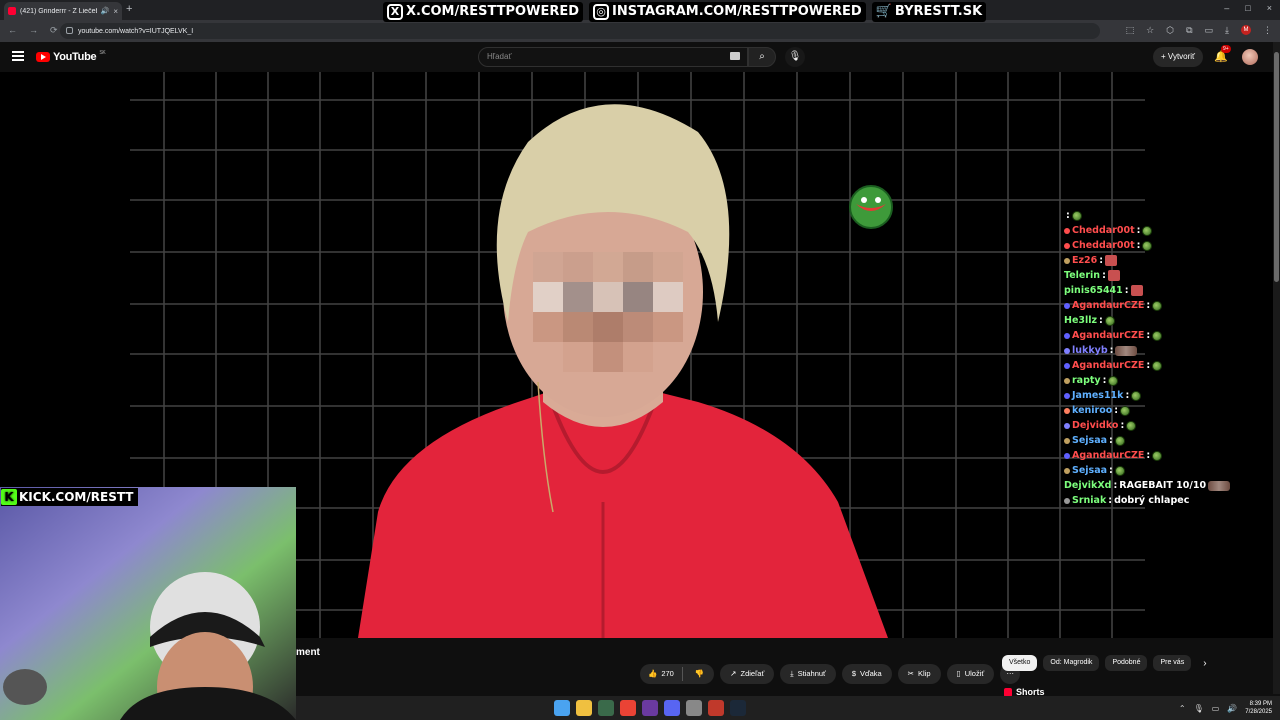 The height and width of the screenshot is (720, 1280). I want to click on keyboard-icon, so click(735, 56).